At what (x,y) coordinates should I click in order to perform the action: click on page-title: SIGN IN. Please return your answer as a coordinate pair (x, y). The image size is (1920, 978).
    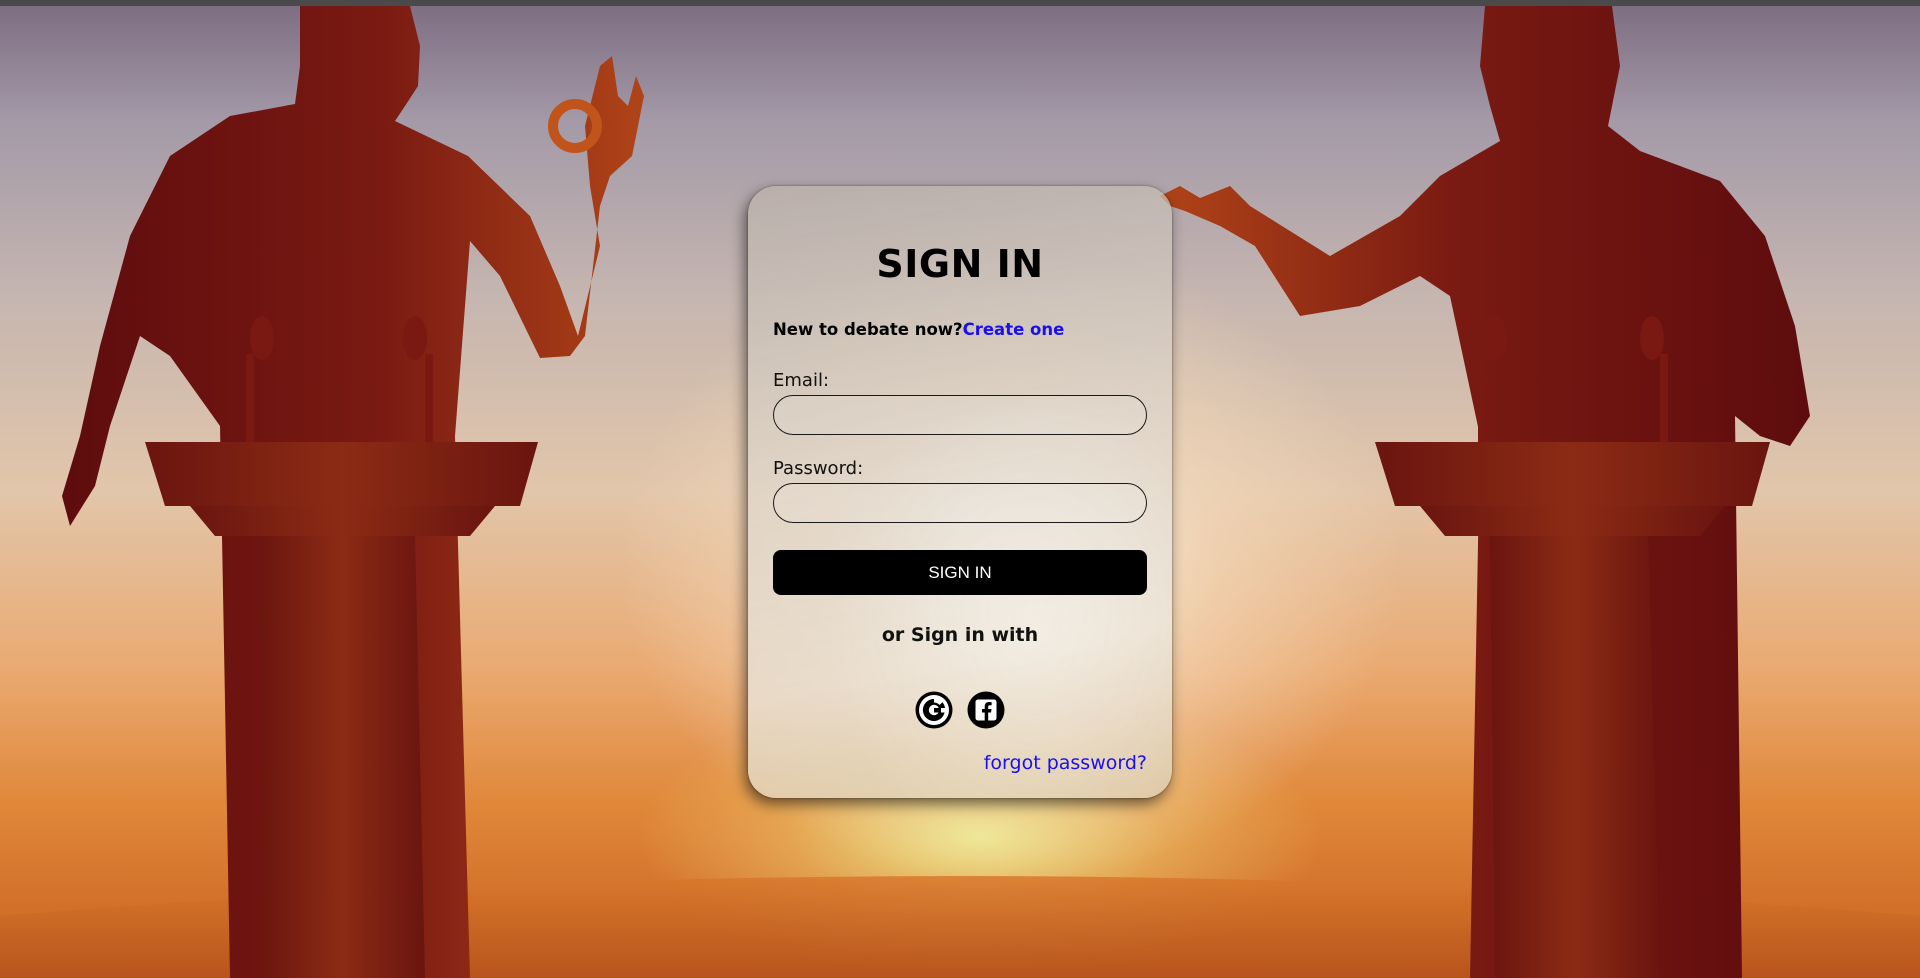
    Looking at the image, I should click on (960, 264).